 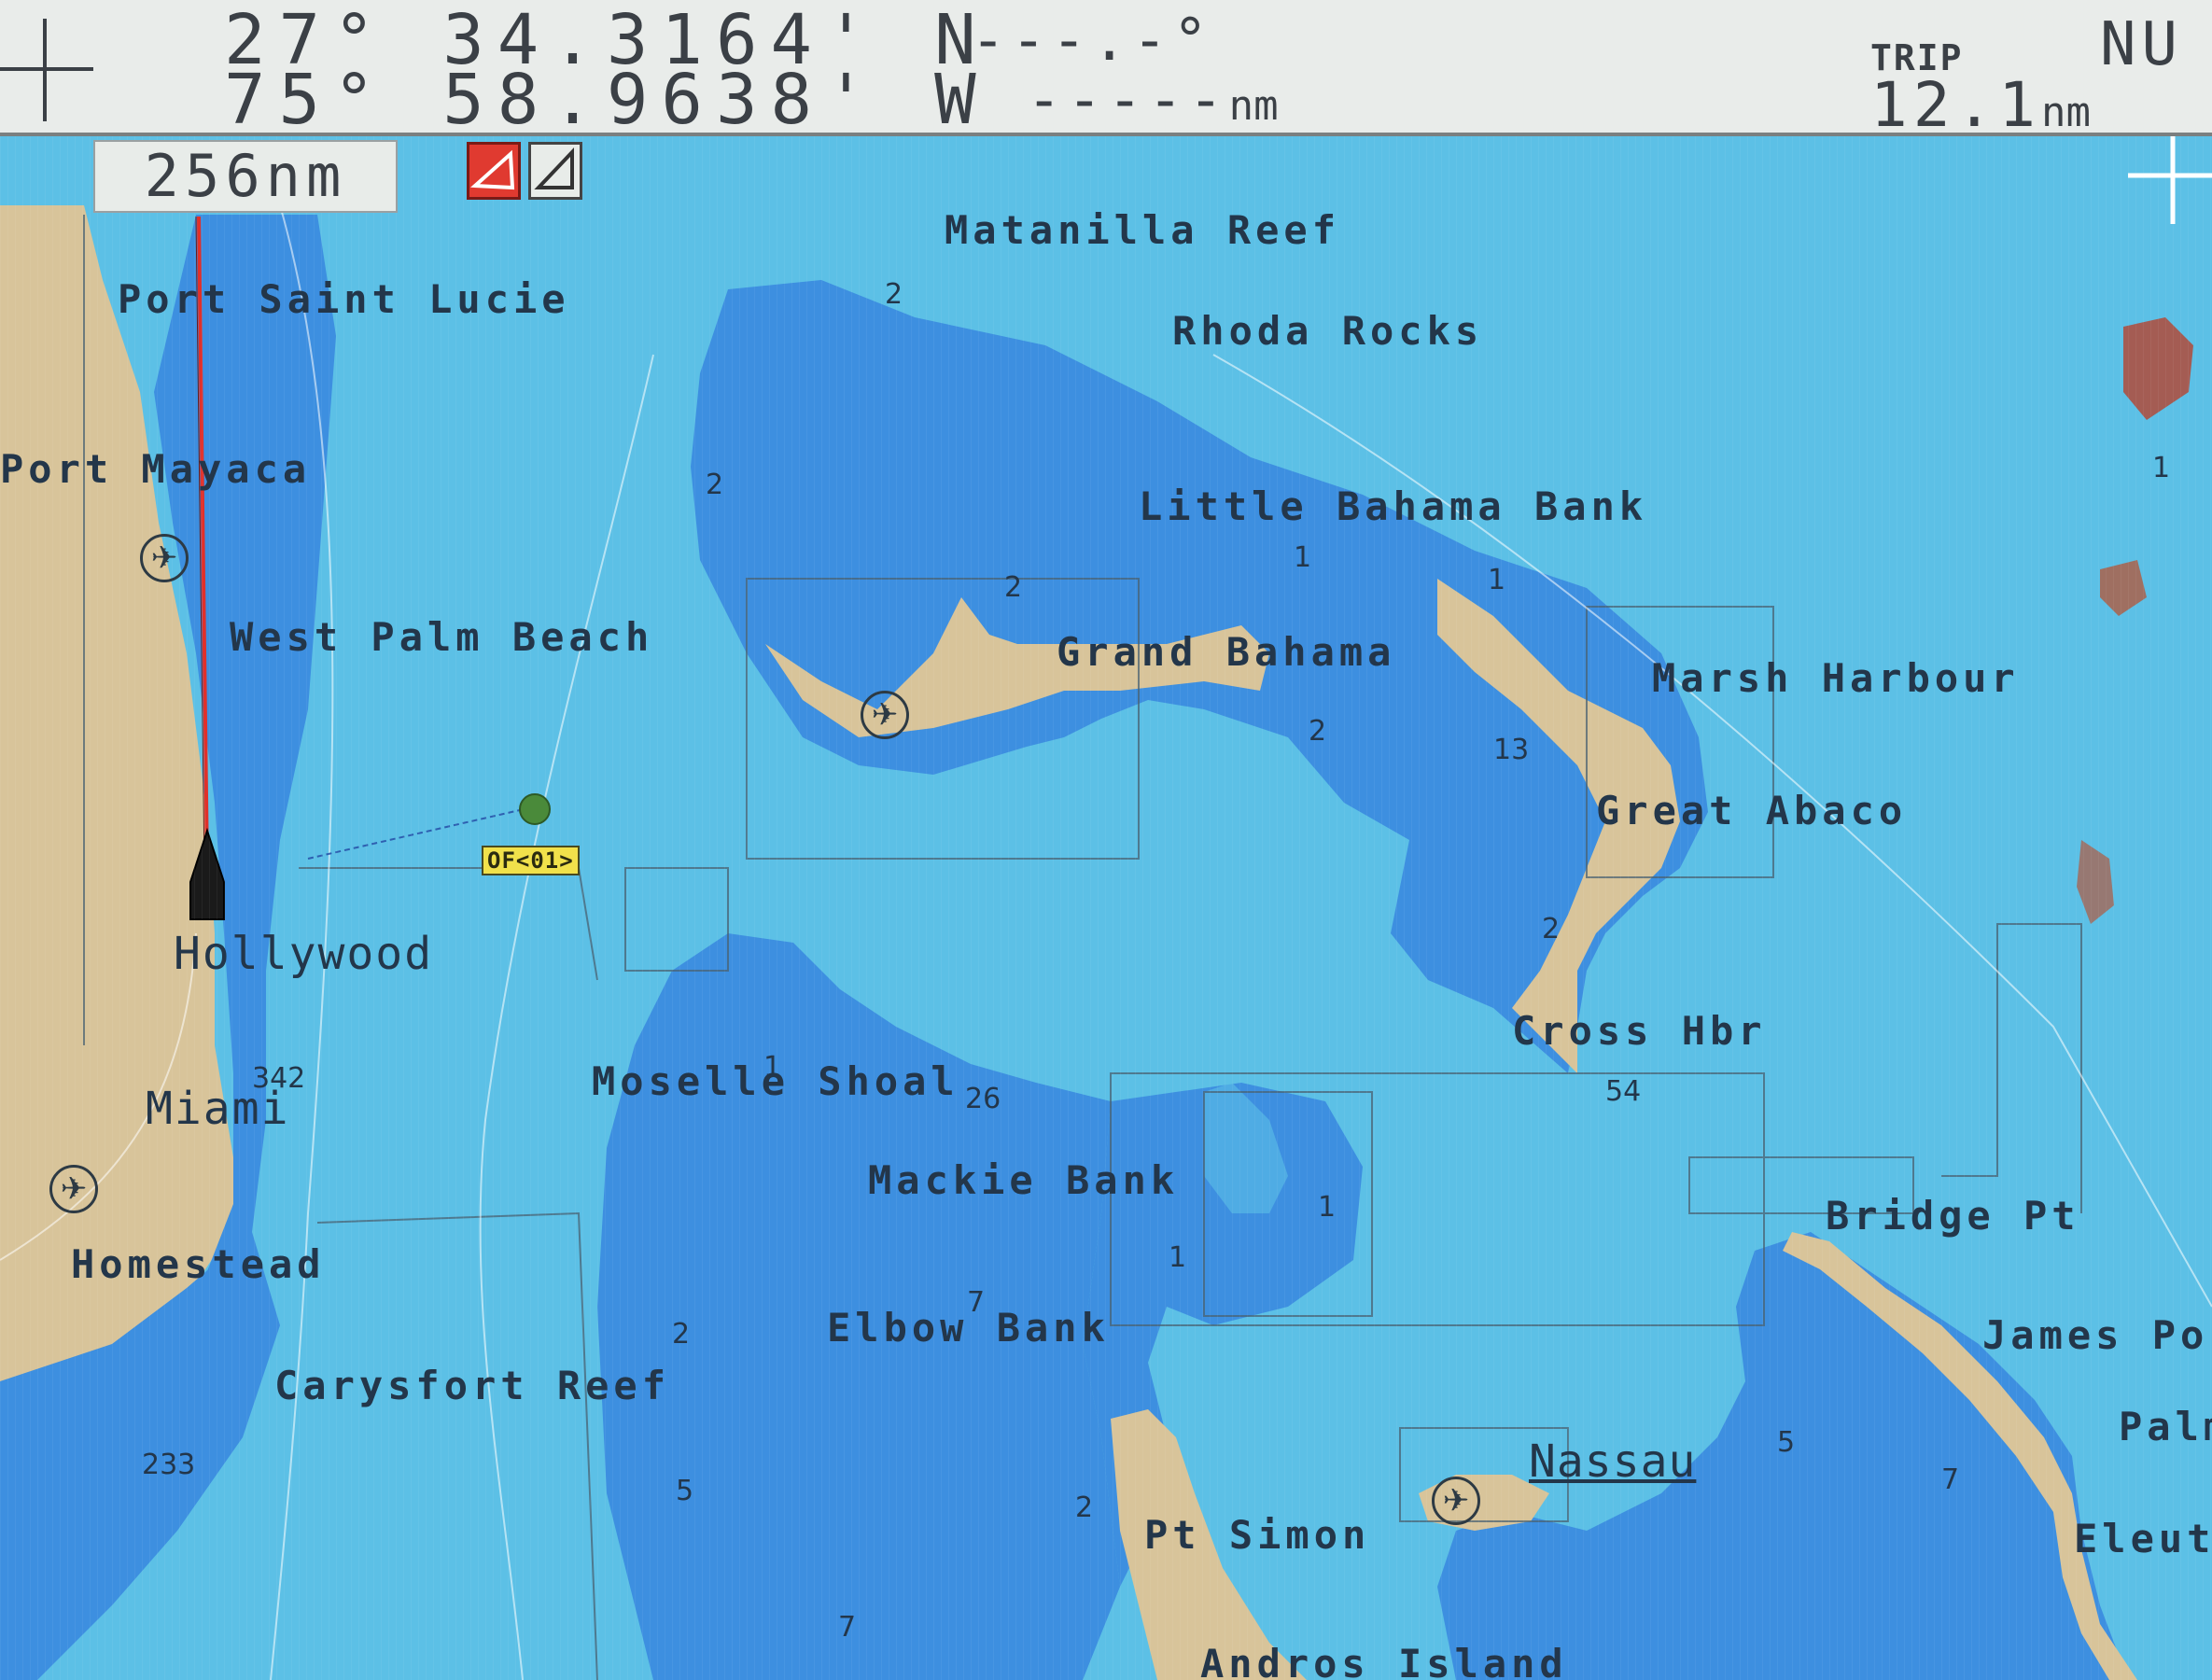 I want to click on label-homestead: Homestead, so click(x=198, y=1264).